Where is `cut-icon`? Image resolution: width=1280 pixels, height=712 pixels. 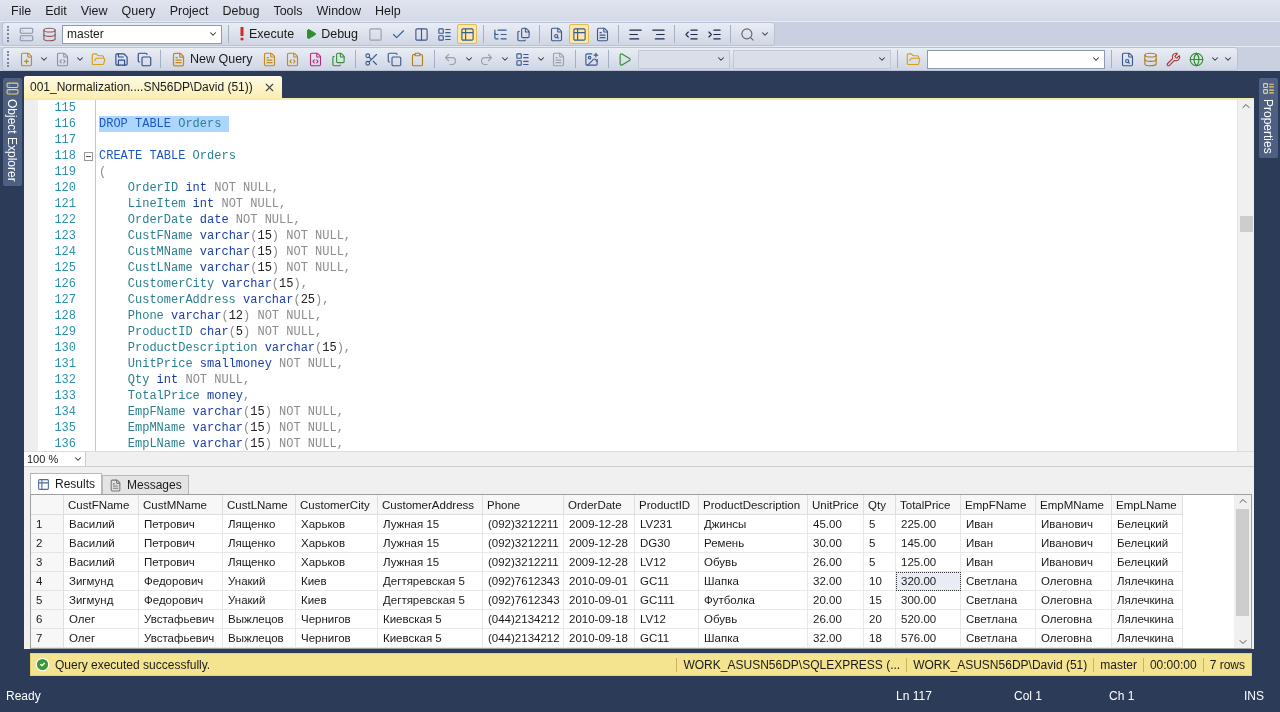
cut-icon is located at coordinates (372, 59).